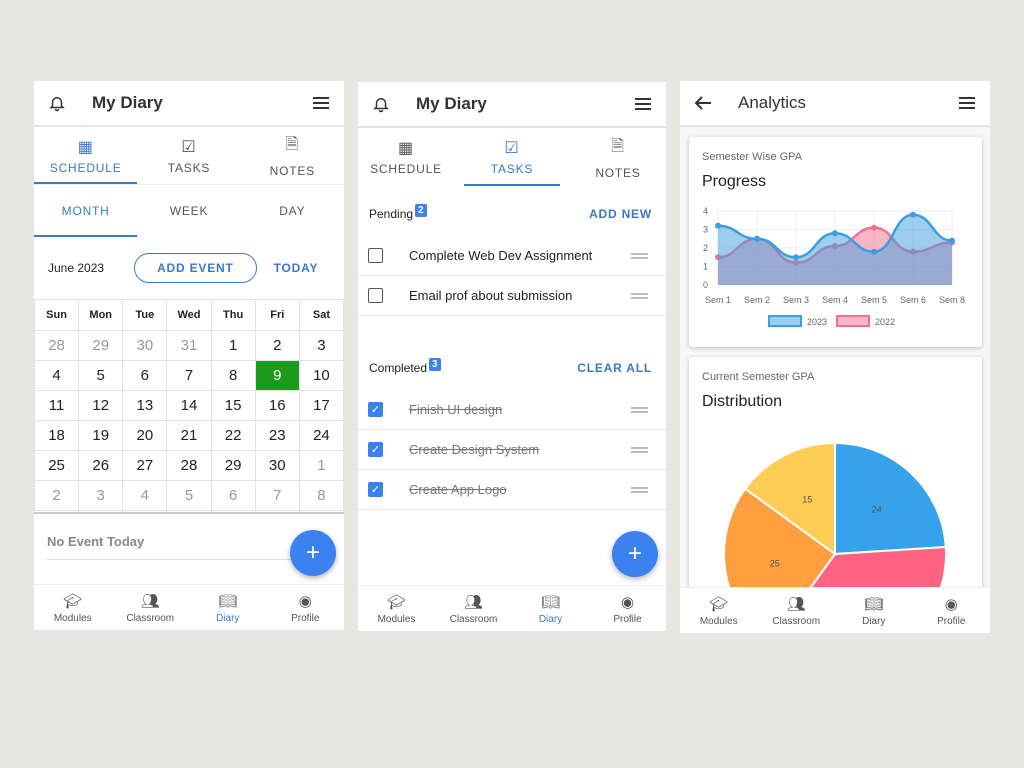 This screenshot has height=768, width=1024. I want to click on calendar-day: 18, so click(57, 435).